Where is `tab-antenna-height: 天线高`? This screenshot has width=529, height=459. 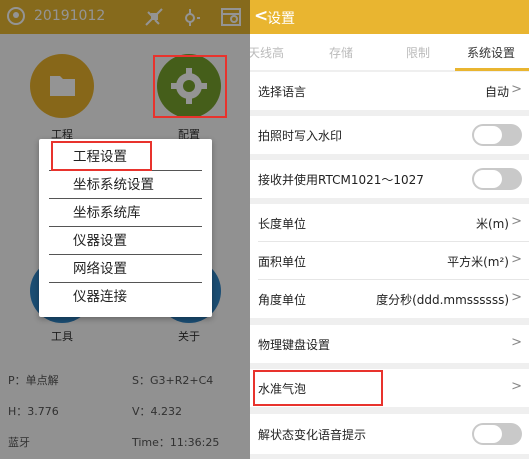 tab-antenna-height: 天线高 is located at coordinates (267, 52).